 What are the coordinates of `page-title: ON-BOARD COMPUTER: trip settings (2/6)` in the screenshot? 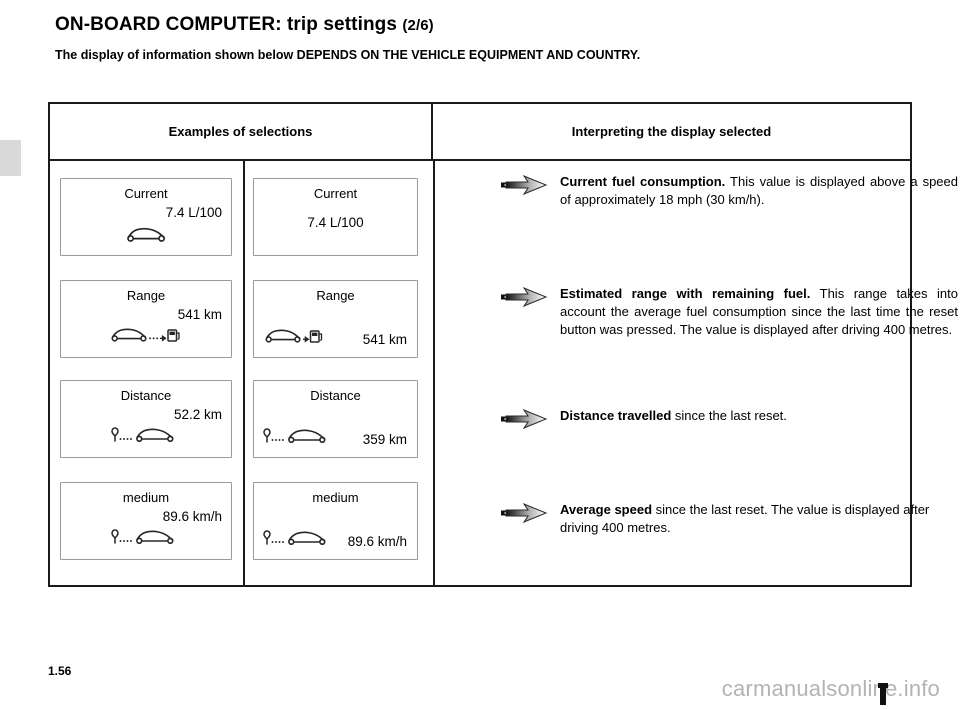 It's located at (244, 25).